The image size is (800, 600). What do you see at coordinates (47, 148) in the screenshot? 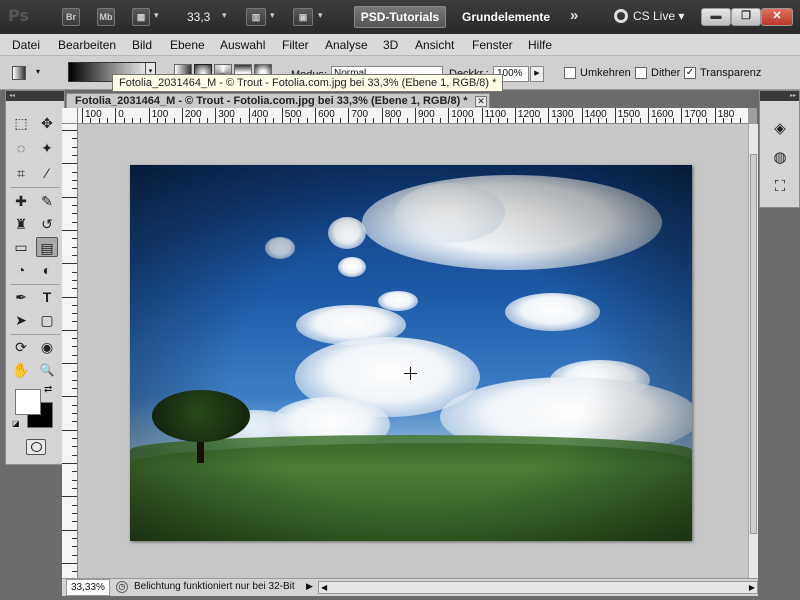
I see `magic-wand-icon: ✦` at bounding box center [47, 148].